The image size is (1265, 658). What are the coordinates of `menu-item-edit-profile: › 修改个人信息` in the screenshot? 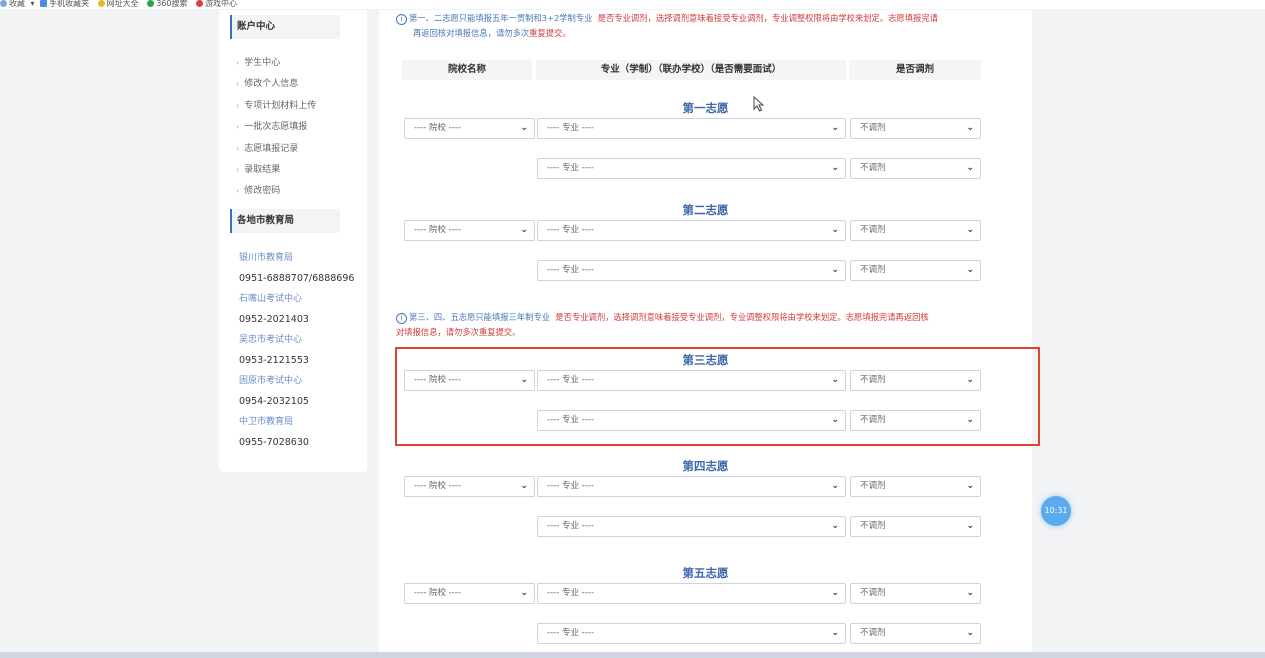 It's located at (276, 83).